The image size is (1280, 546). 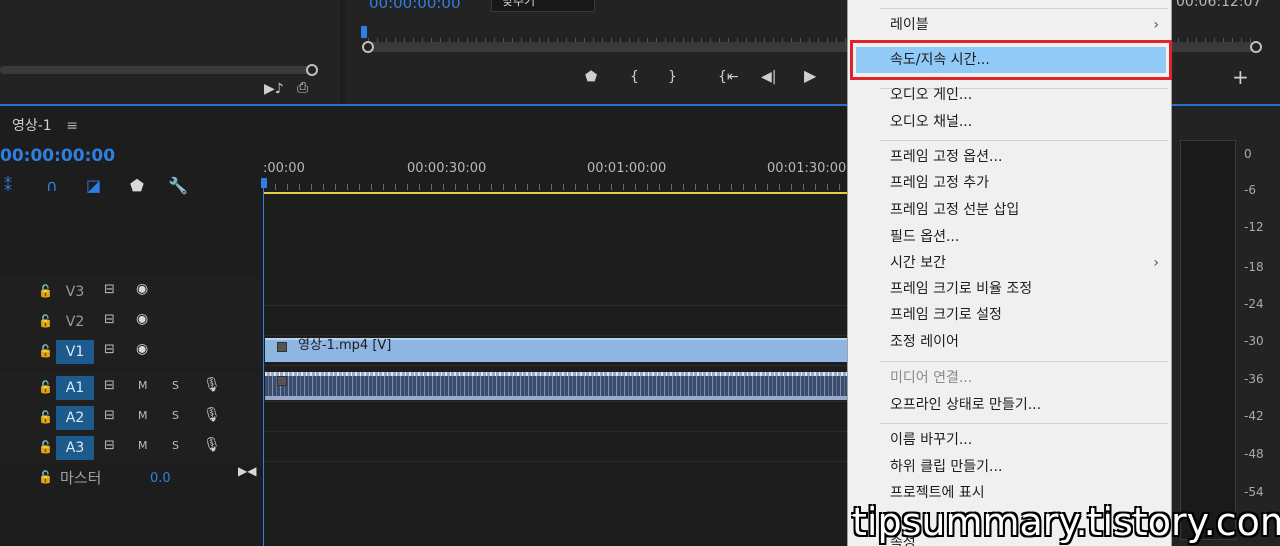 I want to click on program-zoom-handle-right, so click(x=1256, y=47).